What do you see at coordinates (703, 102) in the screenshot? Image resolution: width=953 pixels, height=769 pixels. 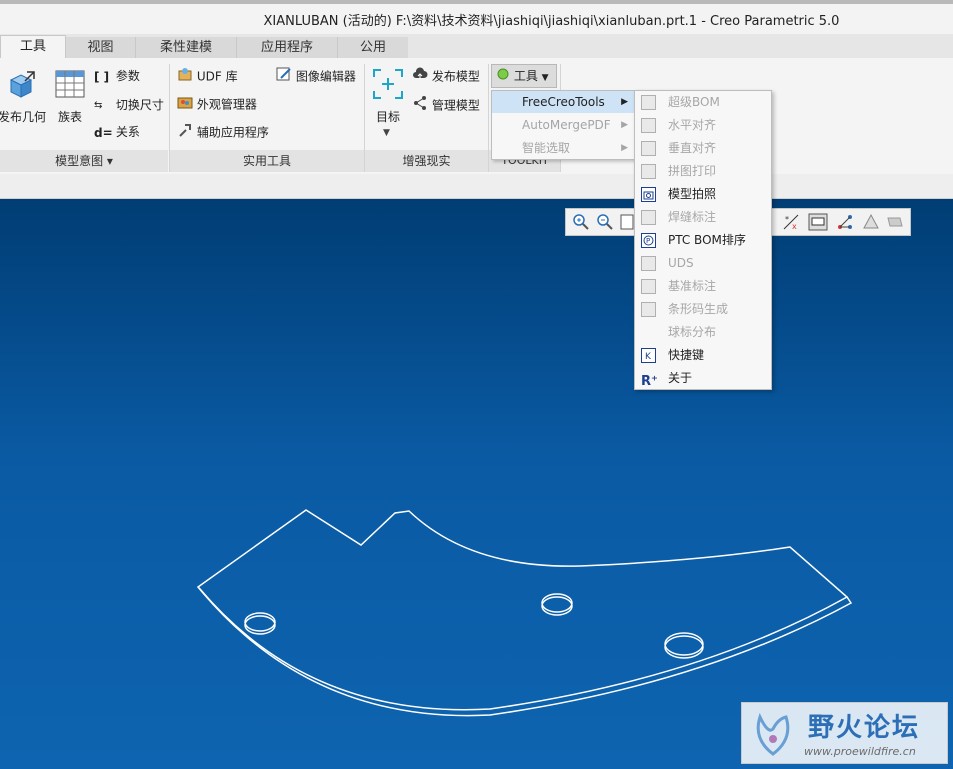 I see `menu-item-super-bom: 超级BOM` at bounding box center [703, 102].